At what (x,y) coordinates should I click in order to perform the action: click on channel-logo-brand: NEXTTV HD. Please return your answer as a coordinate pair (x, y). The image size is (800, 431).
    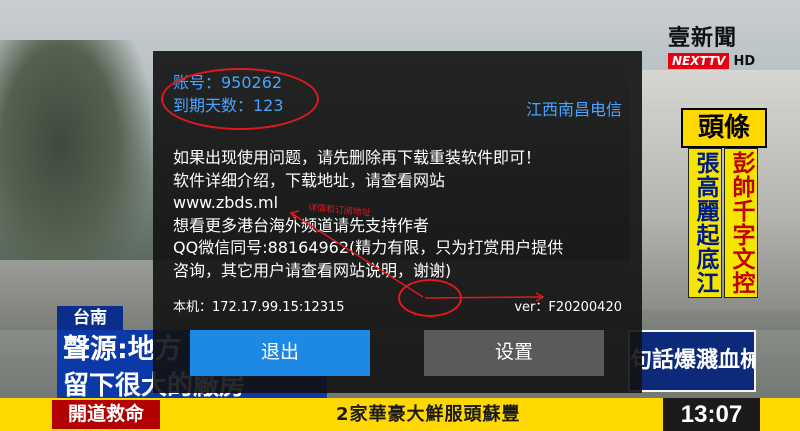
    Looking at the image, I should click on (722, 61).